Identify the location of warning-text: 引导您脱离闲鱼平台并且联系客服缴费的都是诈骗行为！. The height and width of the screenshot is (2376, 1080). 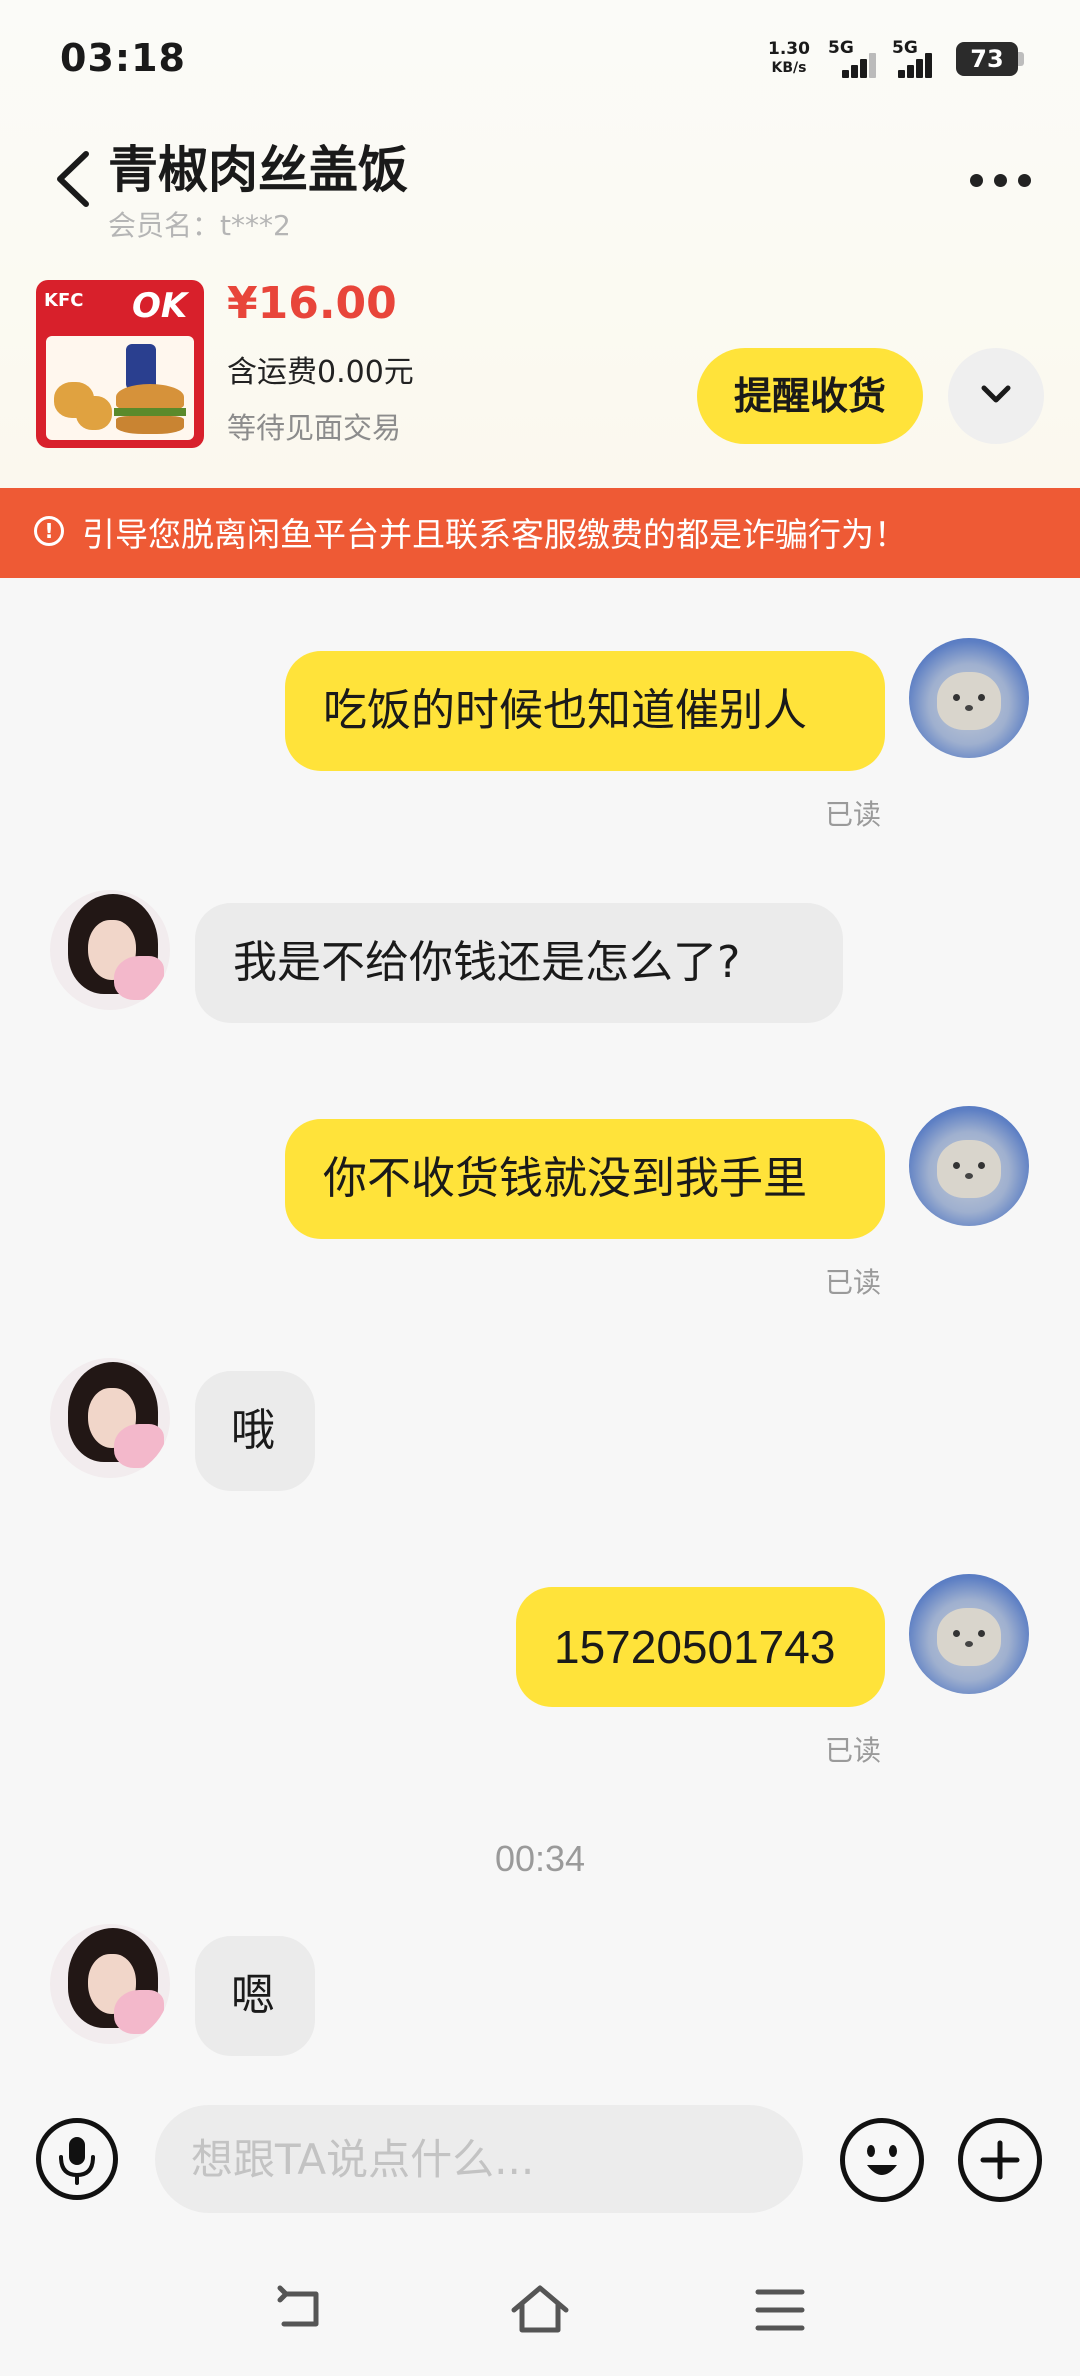
(494, 534).